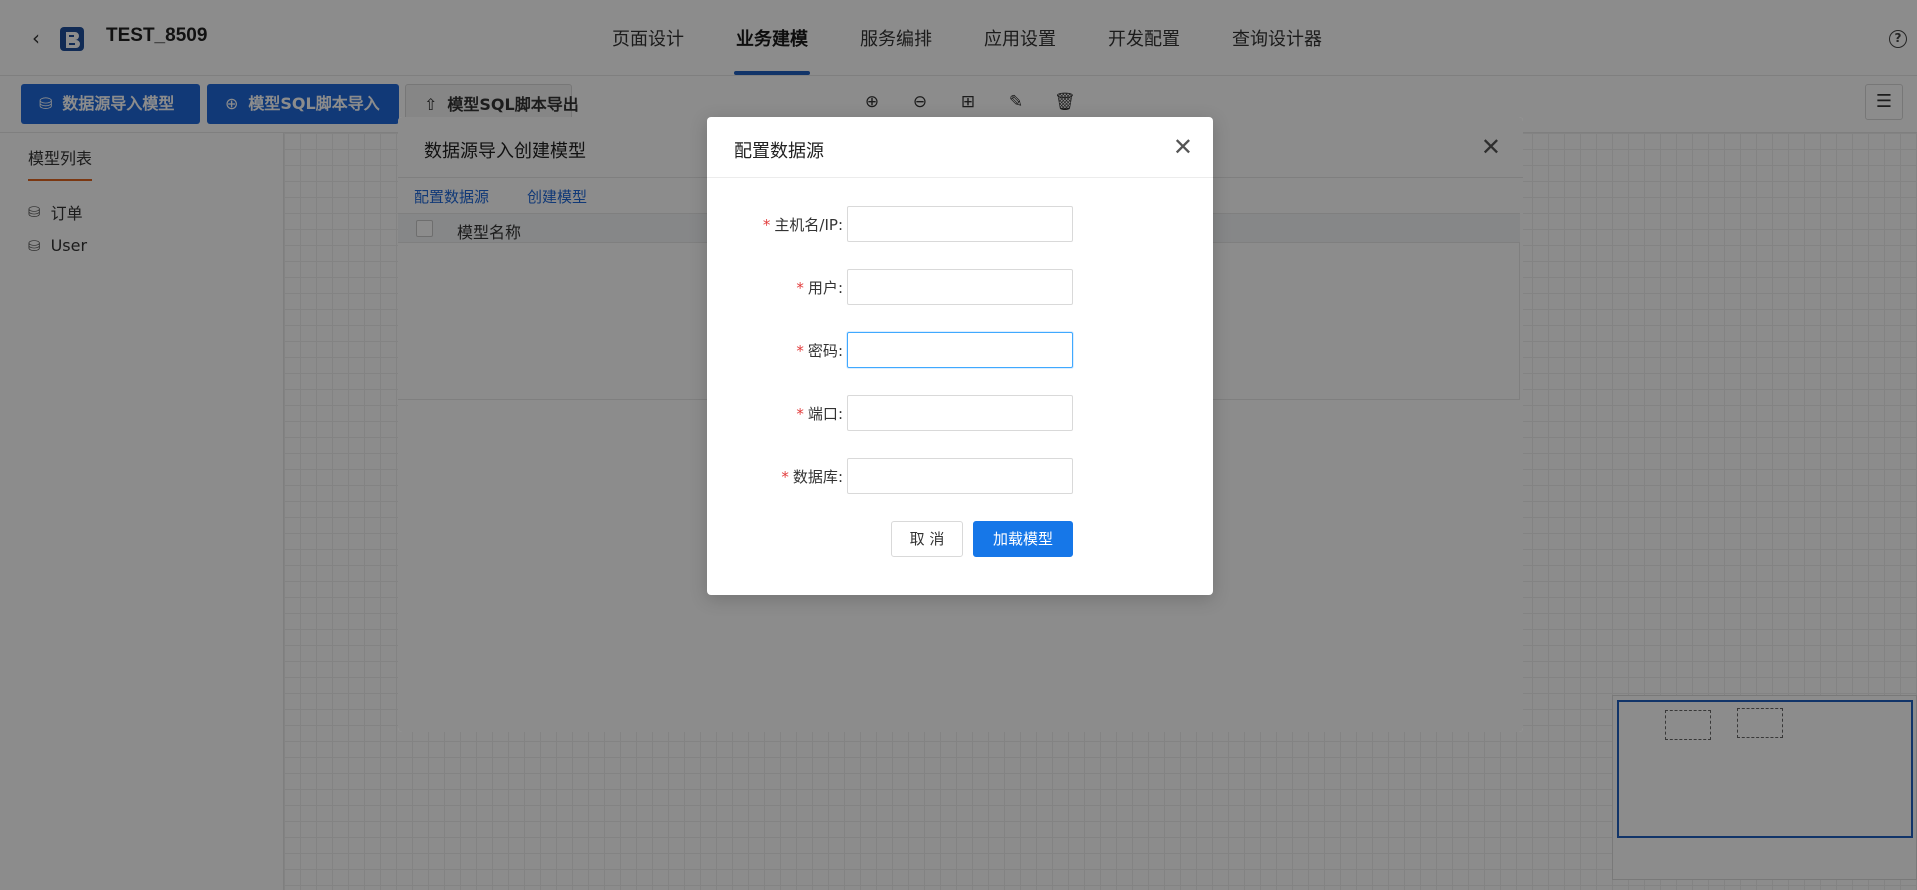 The height and width of the screenshot is (890, 1917). I want to click on port-label-text: 端口, so click(822, 414).